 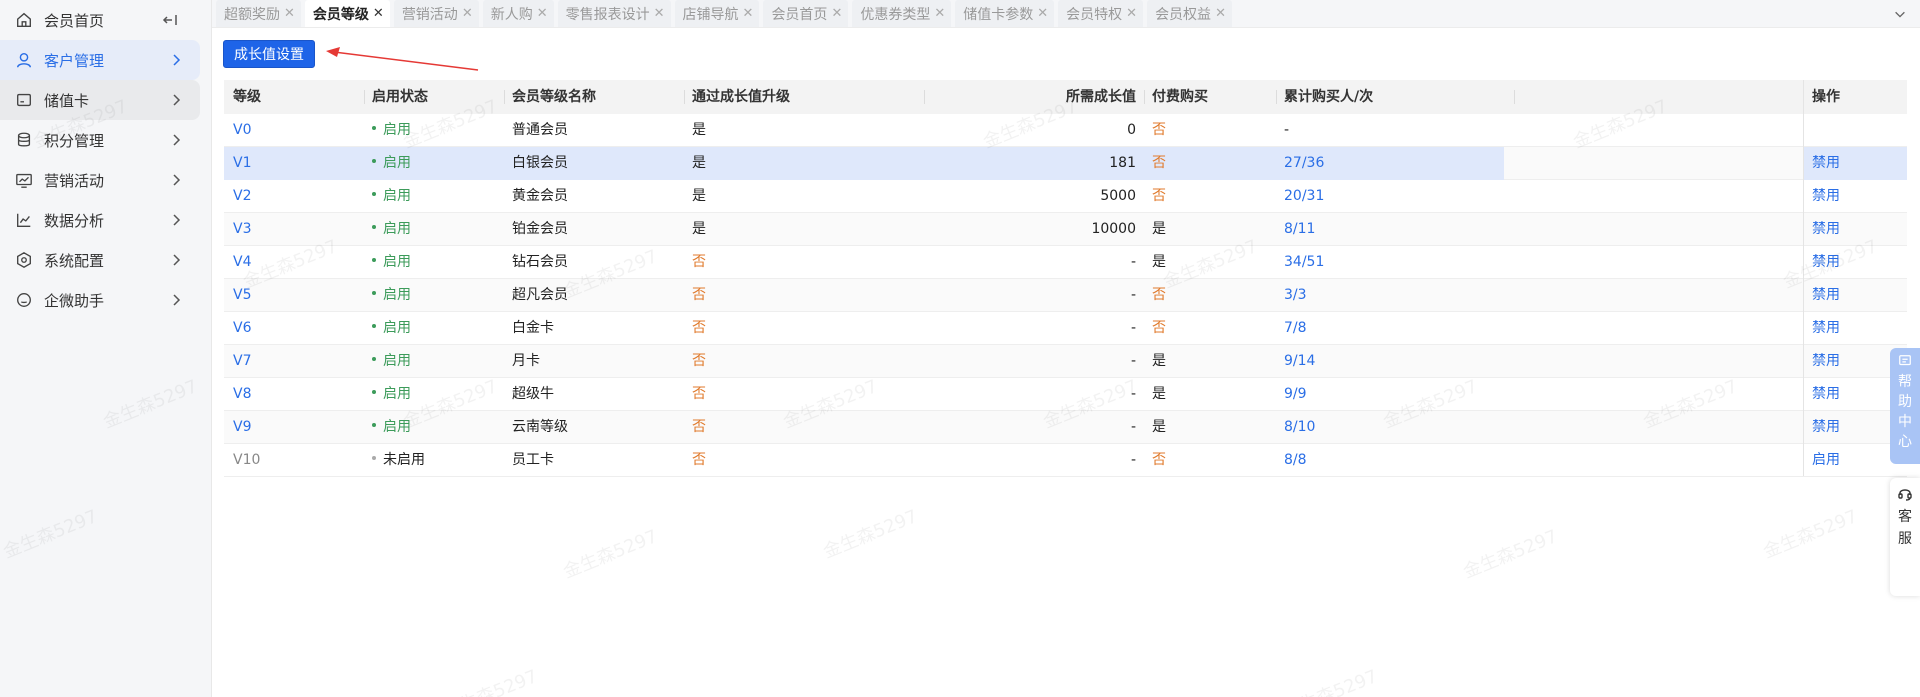 What do you see at coordinates (1065, 262) in the screenshot?
I see `table-row: V4 启用 钻石会员 否 - 是 34/51 禁用` at bounding box center [1065, 262].